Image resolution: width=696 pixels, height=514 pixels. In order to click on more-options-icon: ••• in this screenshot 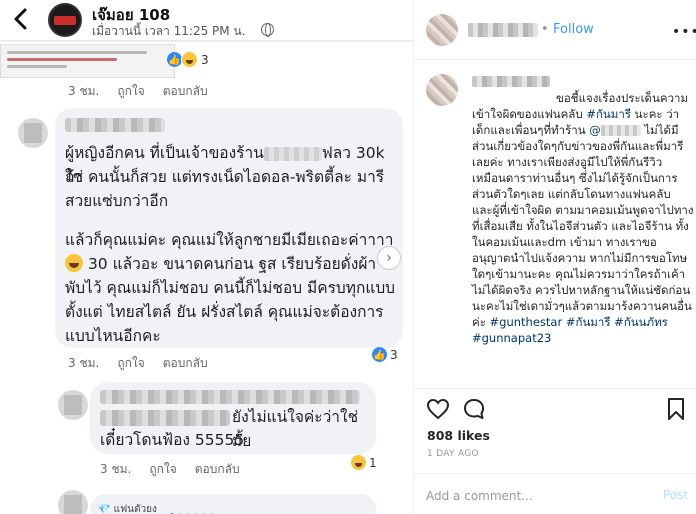, I will do `click(684, 32)`.